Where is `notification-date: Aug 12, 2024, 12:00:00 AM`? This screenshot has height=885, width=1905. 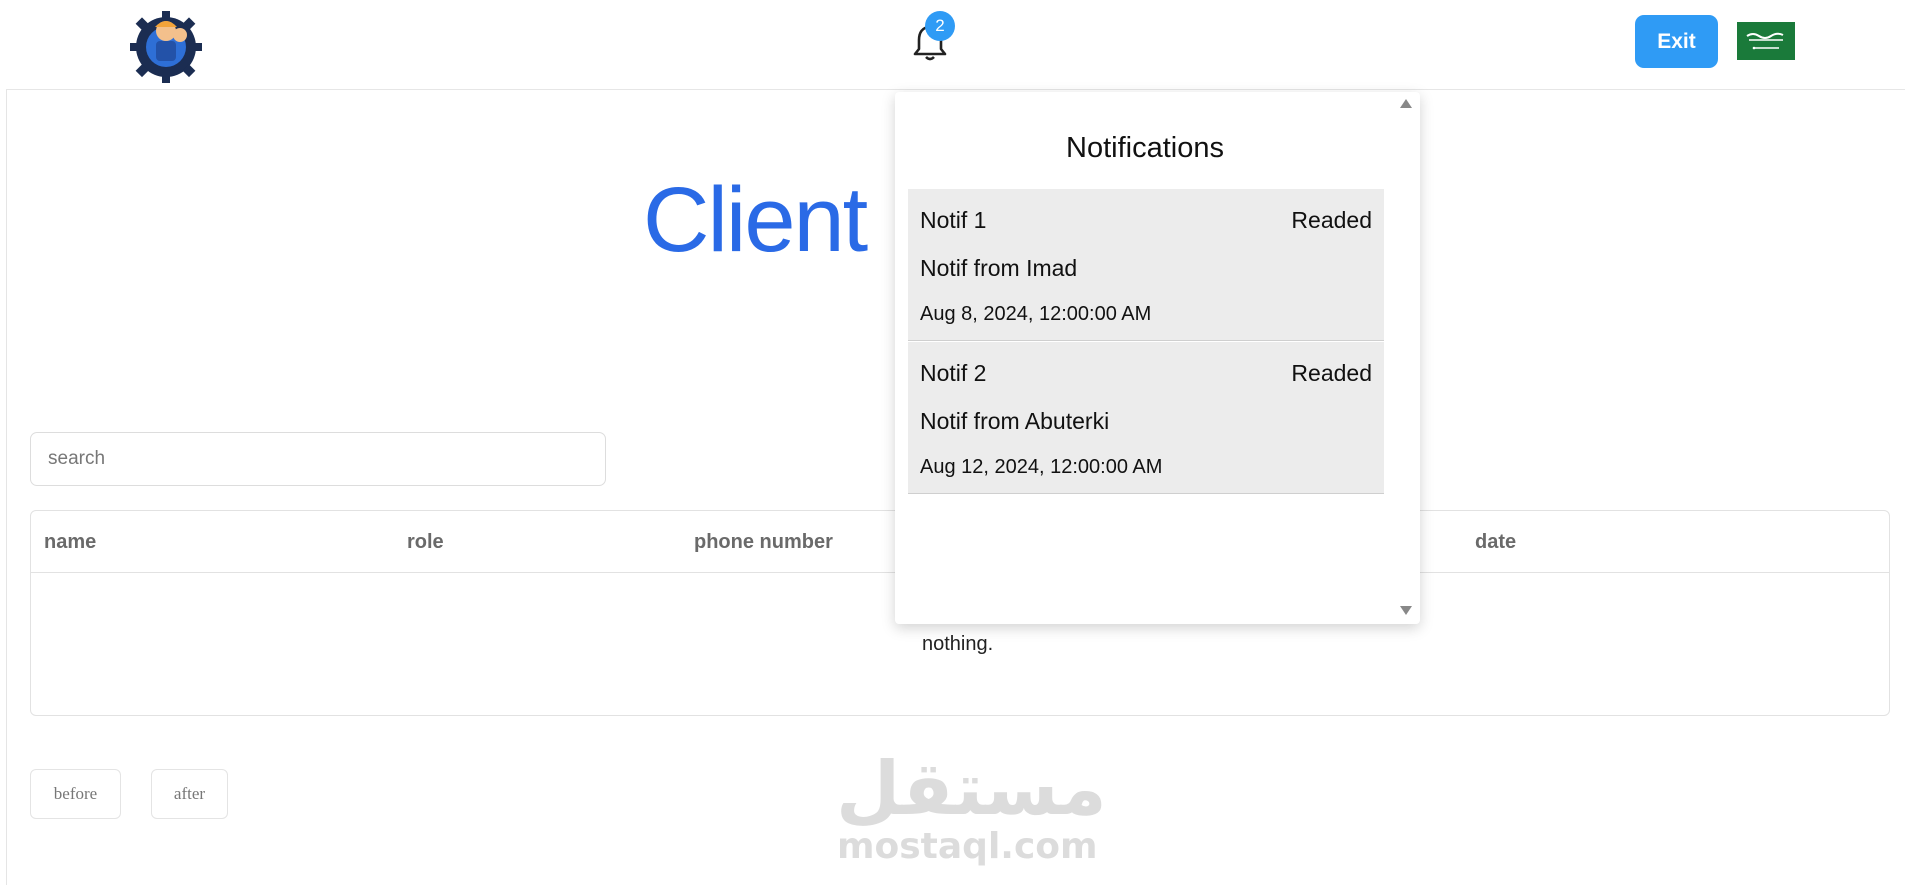
notification-date: Aug 12, 2024, 12:00:00 AM is located at coordinates (1041, 467).